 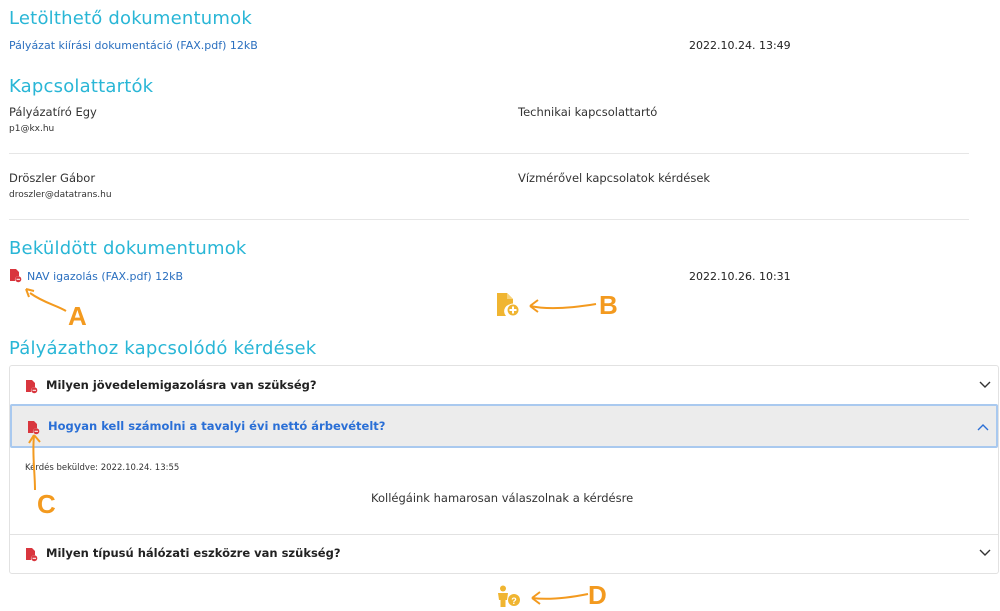 What do you see at coordinates (740, 45) in the screenshot?
I see `download-date: 2022.10.24. 13:49` at bounding box center [740, 45].